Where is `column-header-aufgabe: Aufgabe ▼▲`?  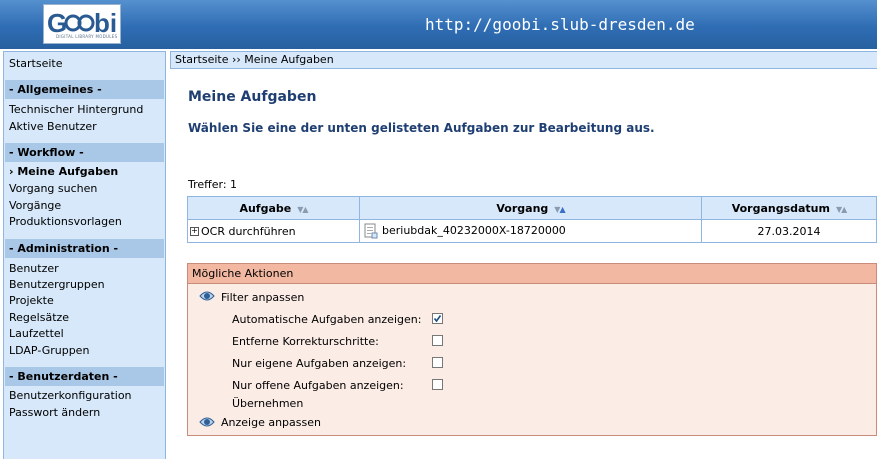 column-header-aufgabe: Aufgabe ▼▲ is located at coordinates (273, 208).